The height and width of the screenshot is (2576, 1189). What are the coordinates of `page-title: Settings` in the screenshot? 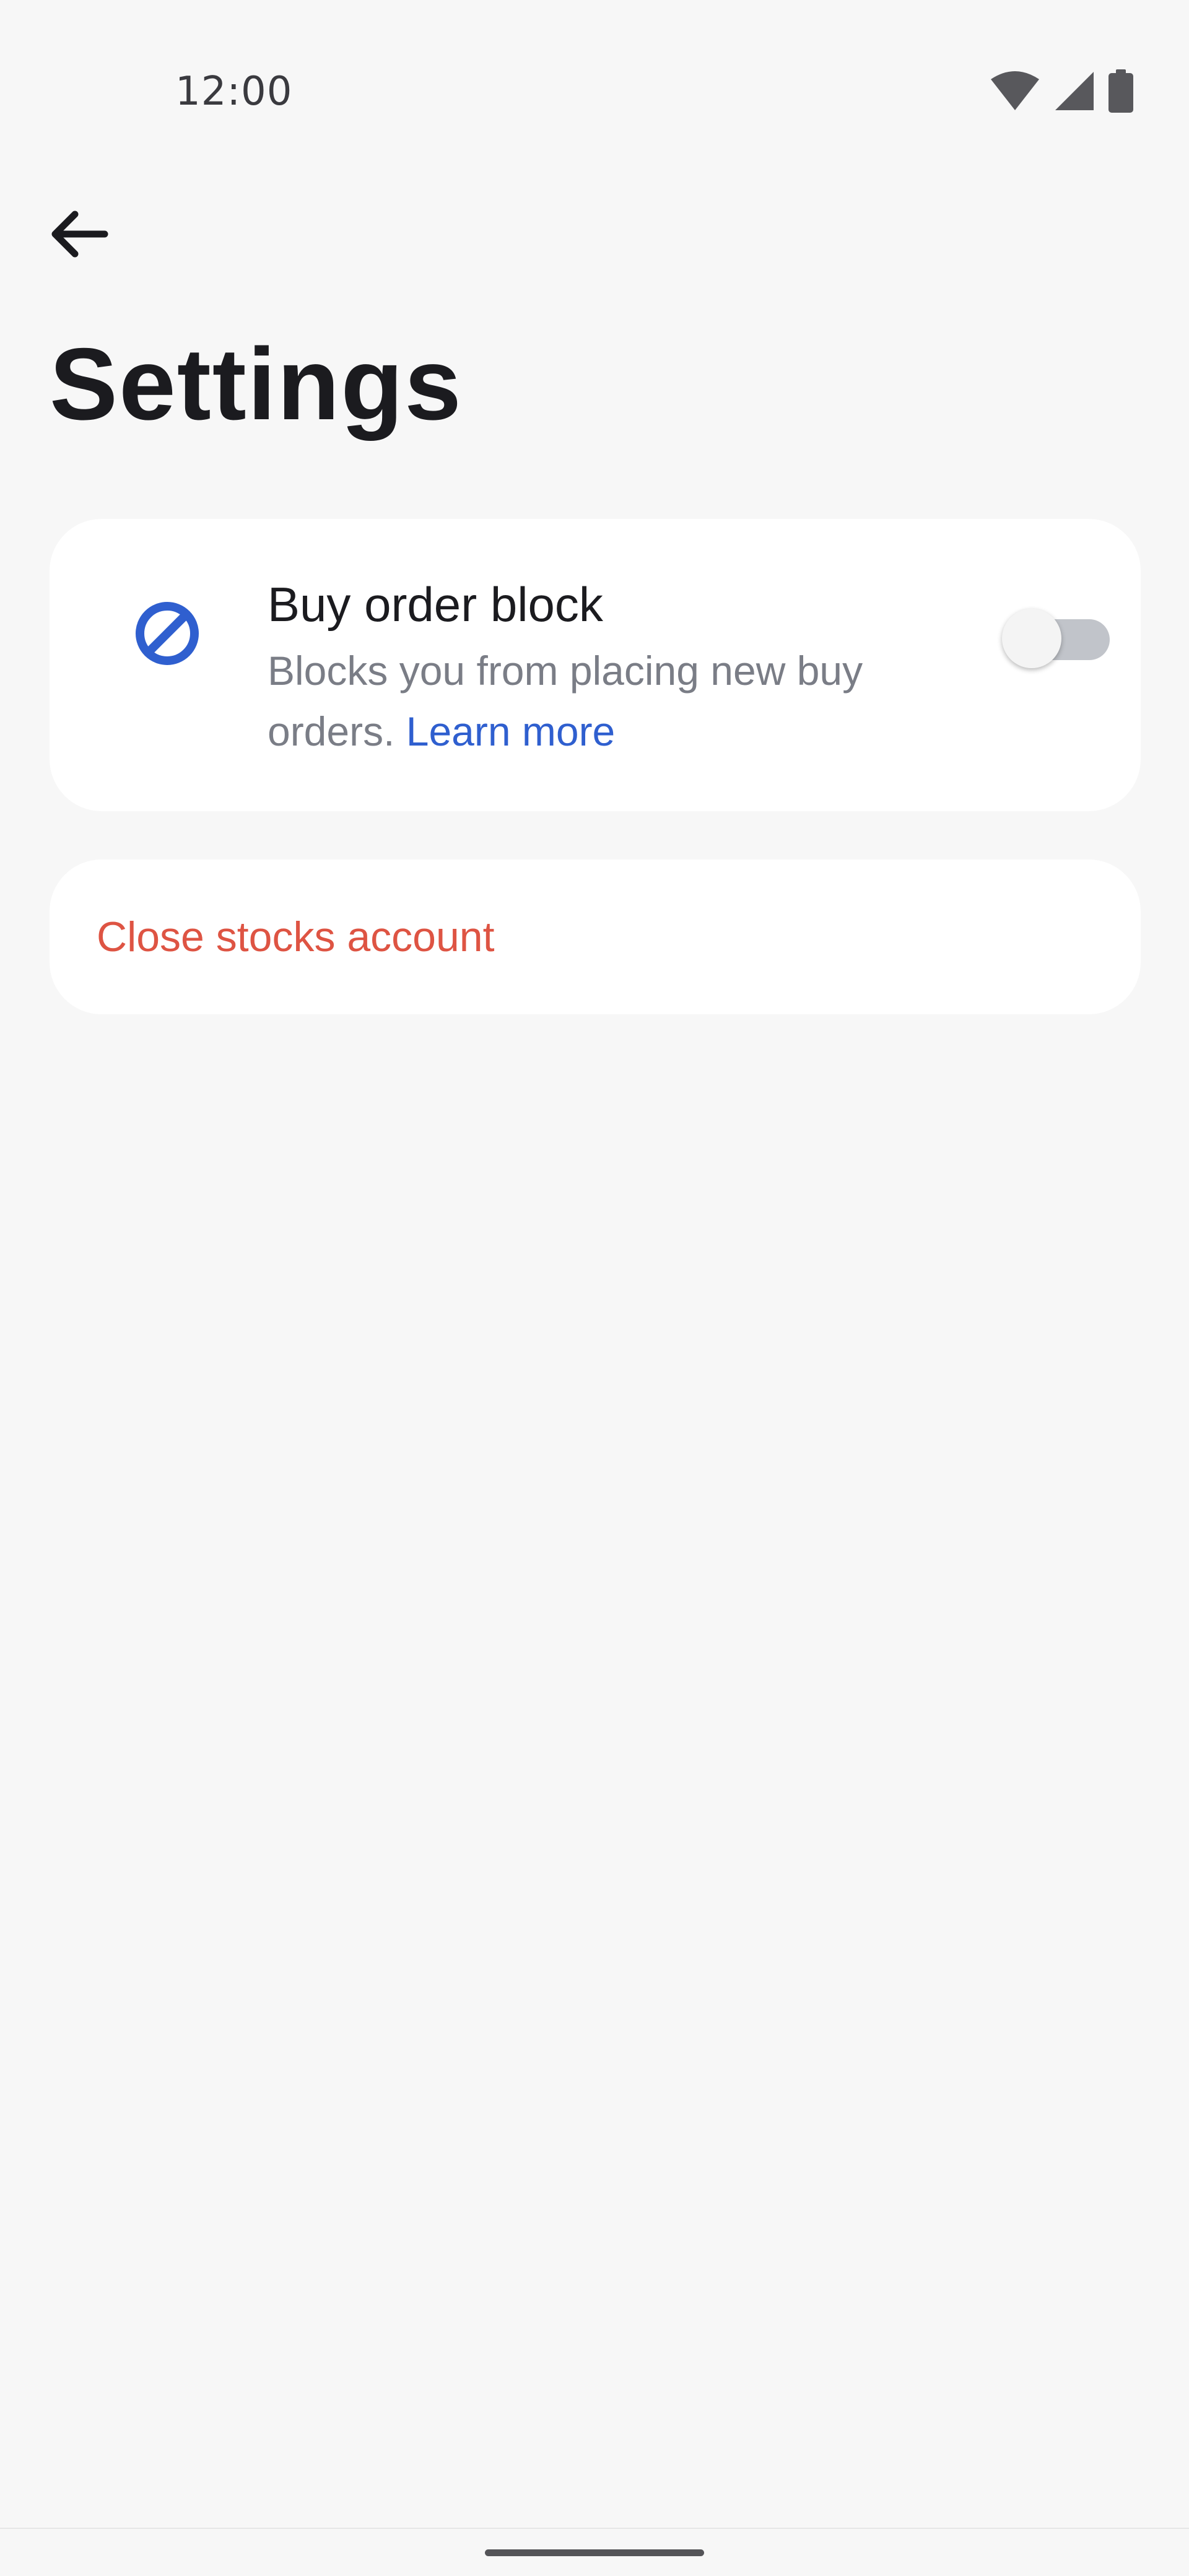 It's located at (256, 384).